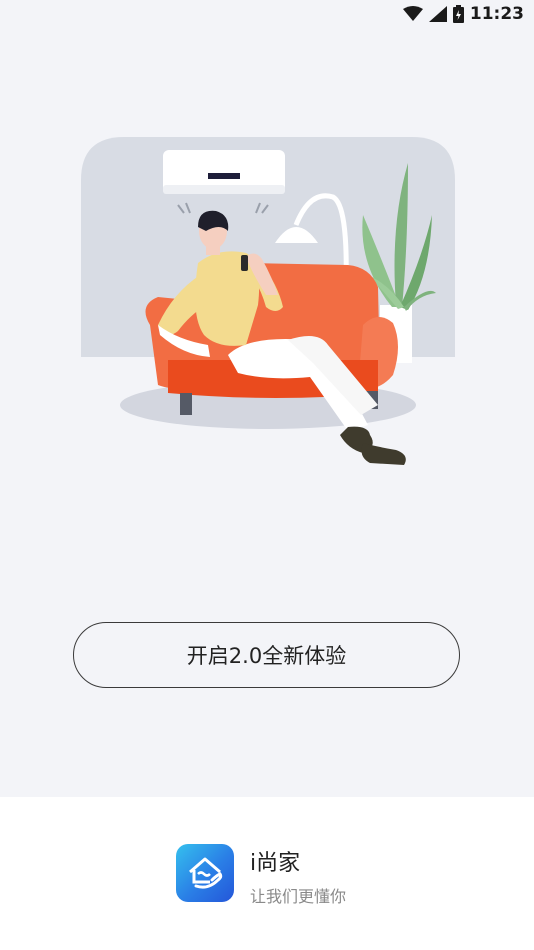  I want to click on start-experience-button: 开启2.0全新体验, so click(266, 655).